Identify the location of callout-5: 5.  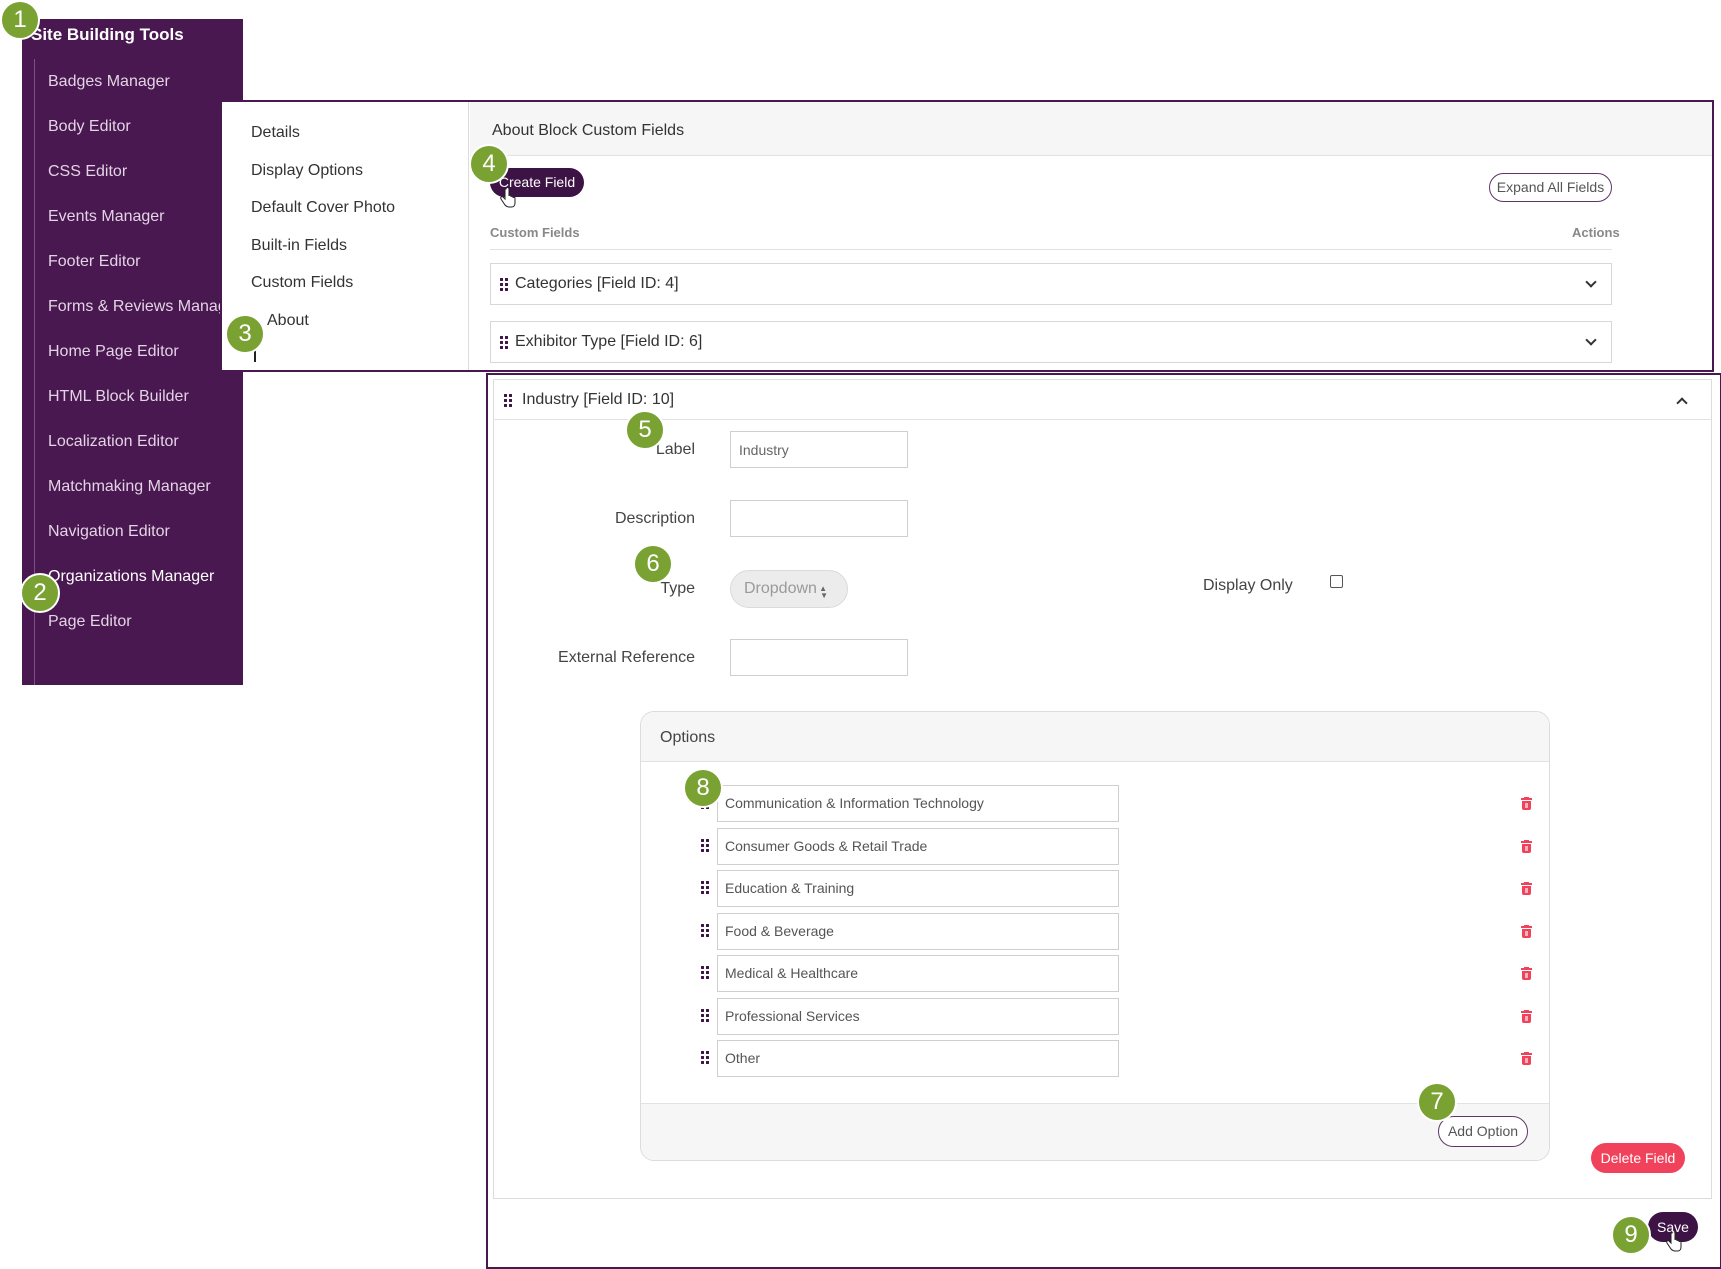
(645, 430).